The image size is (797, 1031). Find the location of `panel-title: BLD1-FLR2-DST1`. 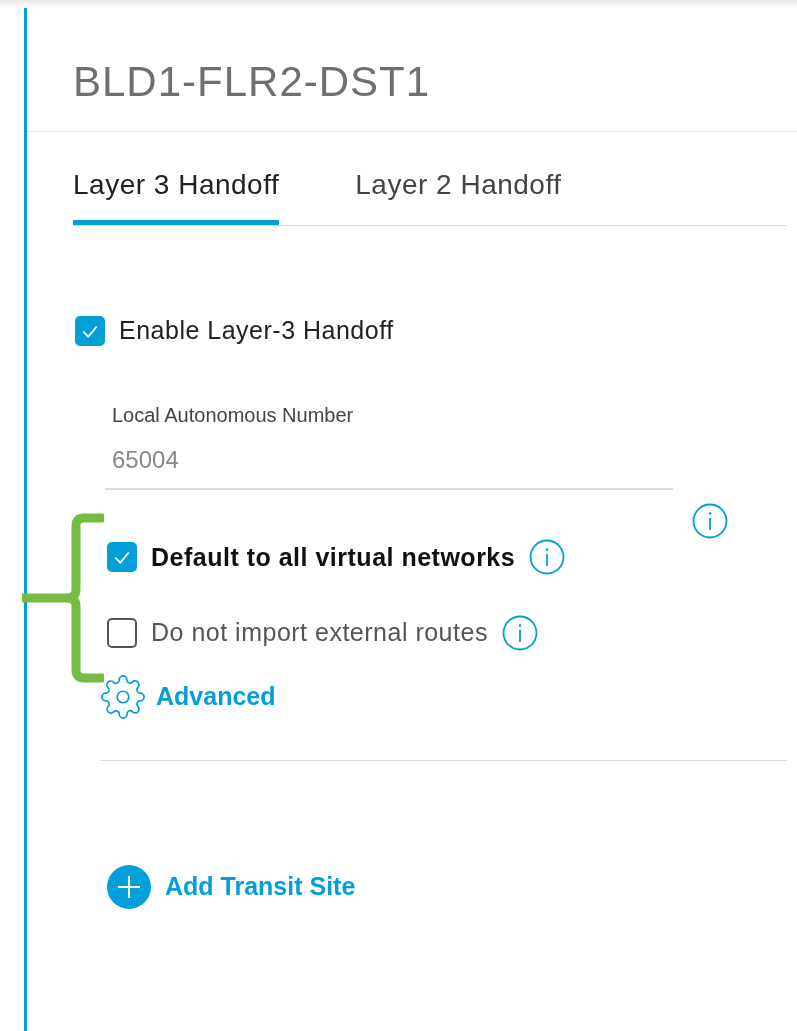

panel-title: BLD1-FLR2-DST1 is located at coordinates (252, 81).